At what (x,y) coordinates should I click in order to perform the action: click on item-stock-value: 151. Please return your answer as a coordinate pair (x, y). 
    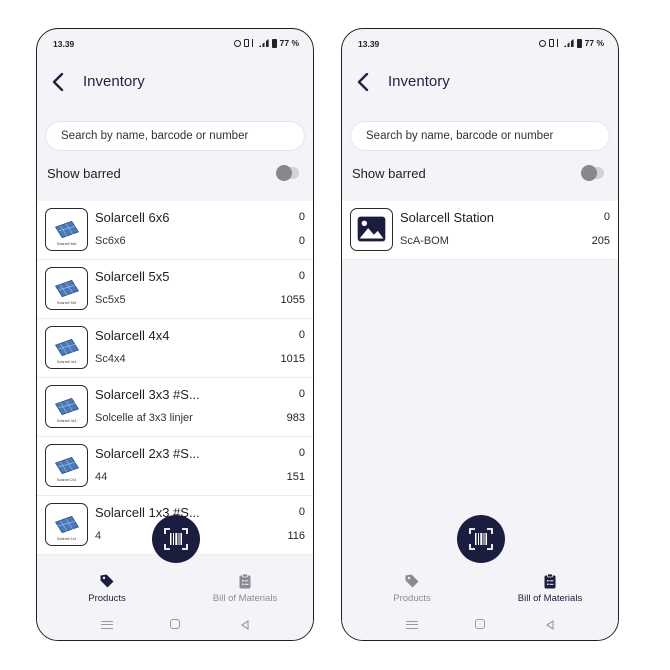
    Looking at the image, I should click on (295, 477).